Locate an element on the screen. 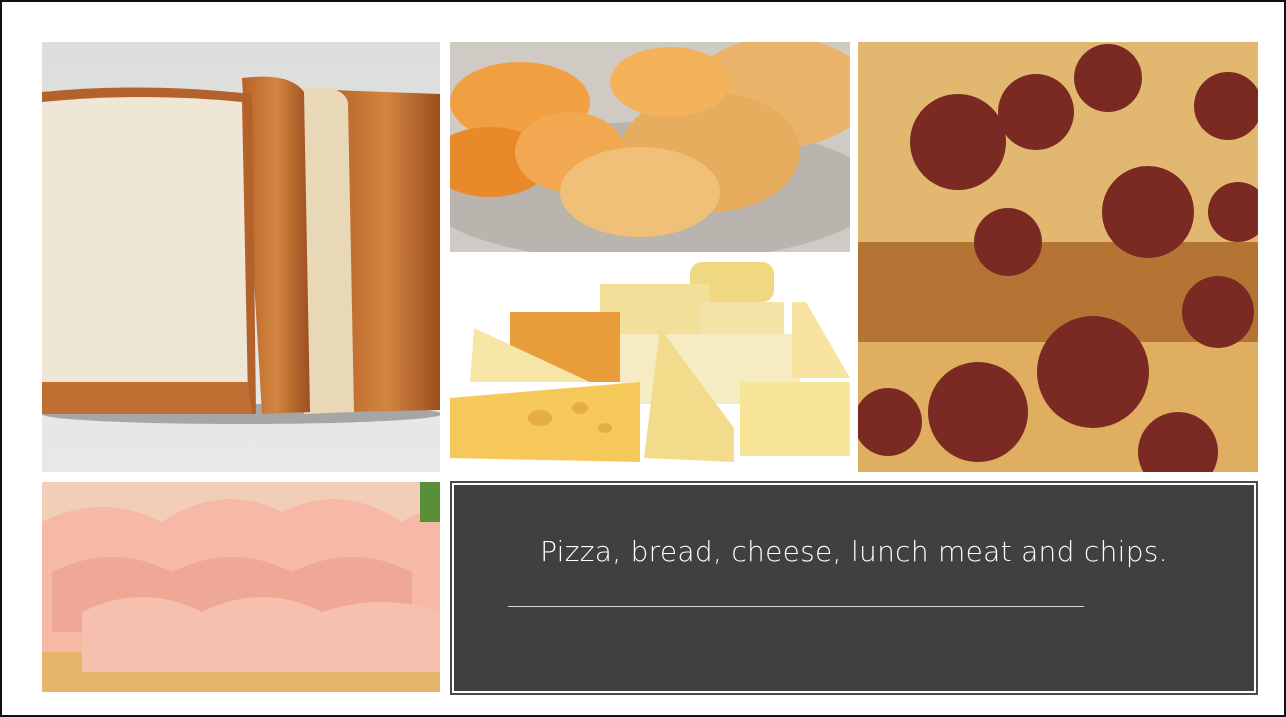 This screenshot has height=717, width=1286. chips-photo is located at coordinates (650, 147).